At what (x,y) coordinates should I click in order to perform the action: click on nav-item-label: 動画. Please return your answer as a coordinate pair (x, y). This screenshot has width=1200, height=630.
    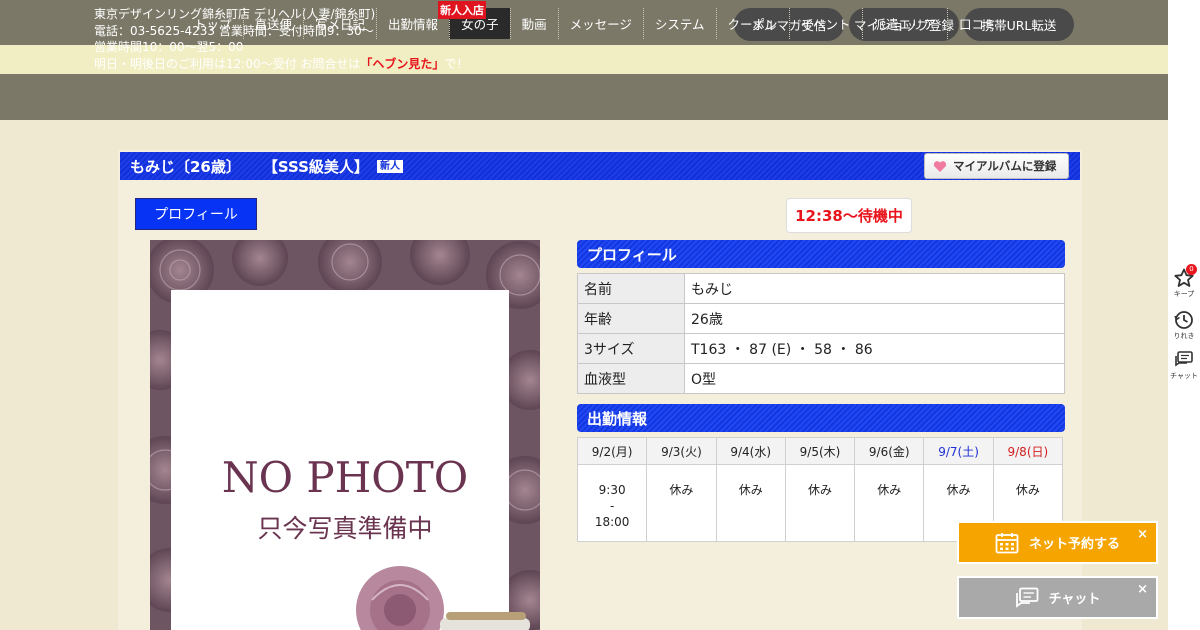
    Looking at the image, I should click on (534, 24).